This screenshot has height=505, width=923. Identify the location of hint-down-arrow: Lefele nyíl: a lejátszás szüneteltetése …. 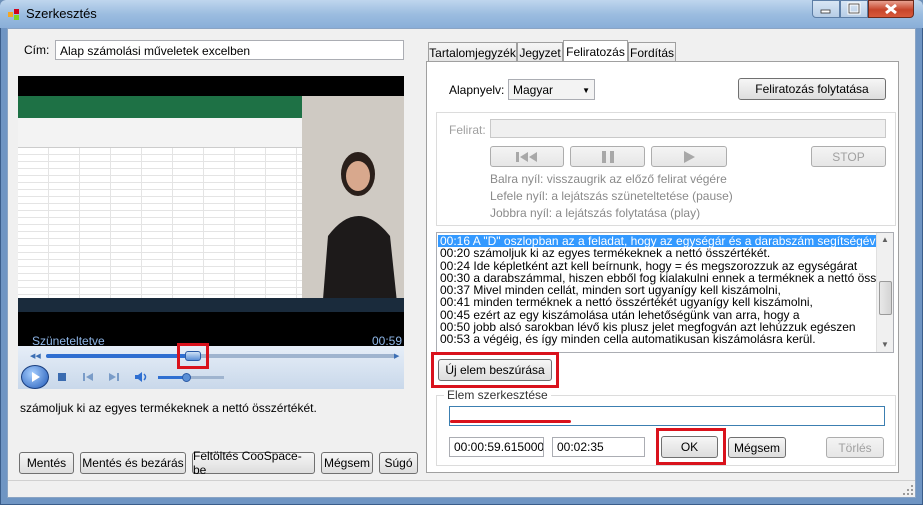
(611, 196).